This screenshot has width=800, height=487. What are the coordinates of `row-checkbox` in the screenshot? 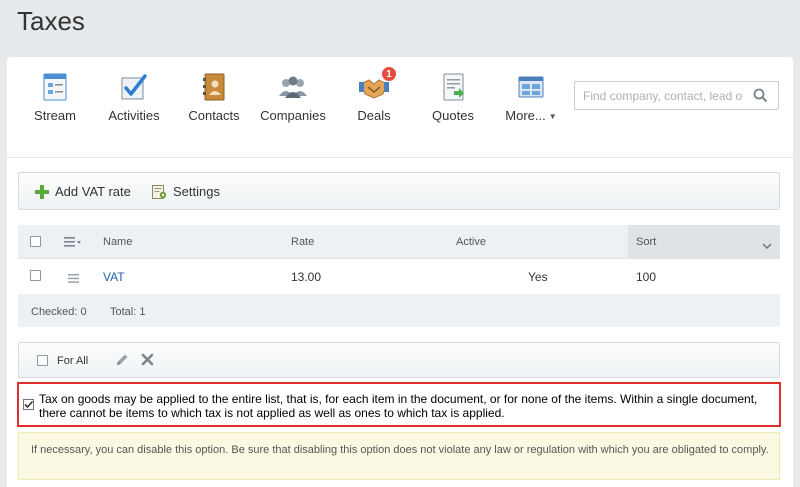 It's located at (35, 275).